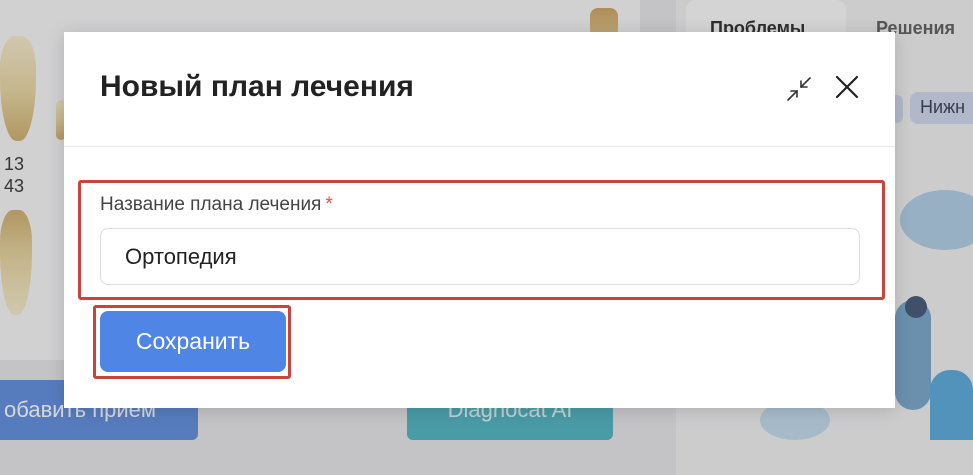 The width and height of the screenshot is (973, 475). Describe the element at coordinates (193, 341) in the screenshot. I see `save-button: Сохранить` at that location.